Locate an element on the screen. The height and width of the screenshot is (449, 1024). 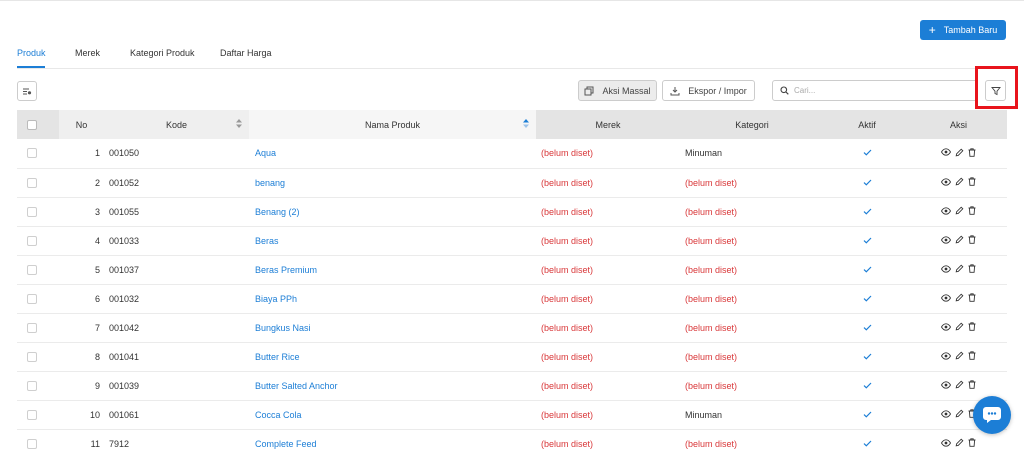
product-name-link: Butter Salted Anchor is located at coordinates (392, 386).